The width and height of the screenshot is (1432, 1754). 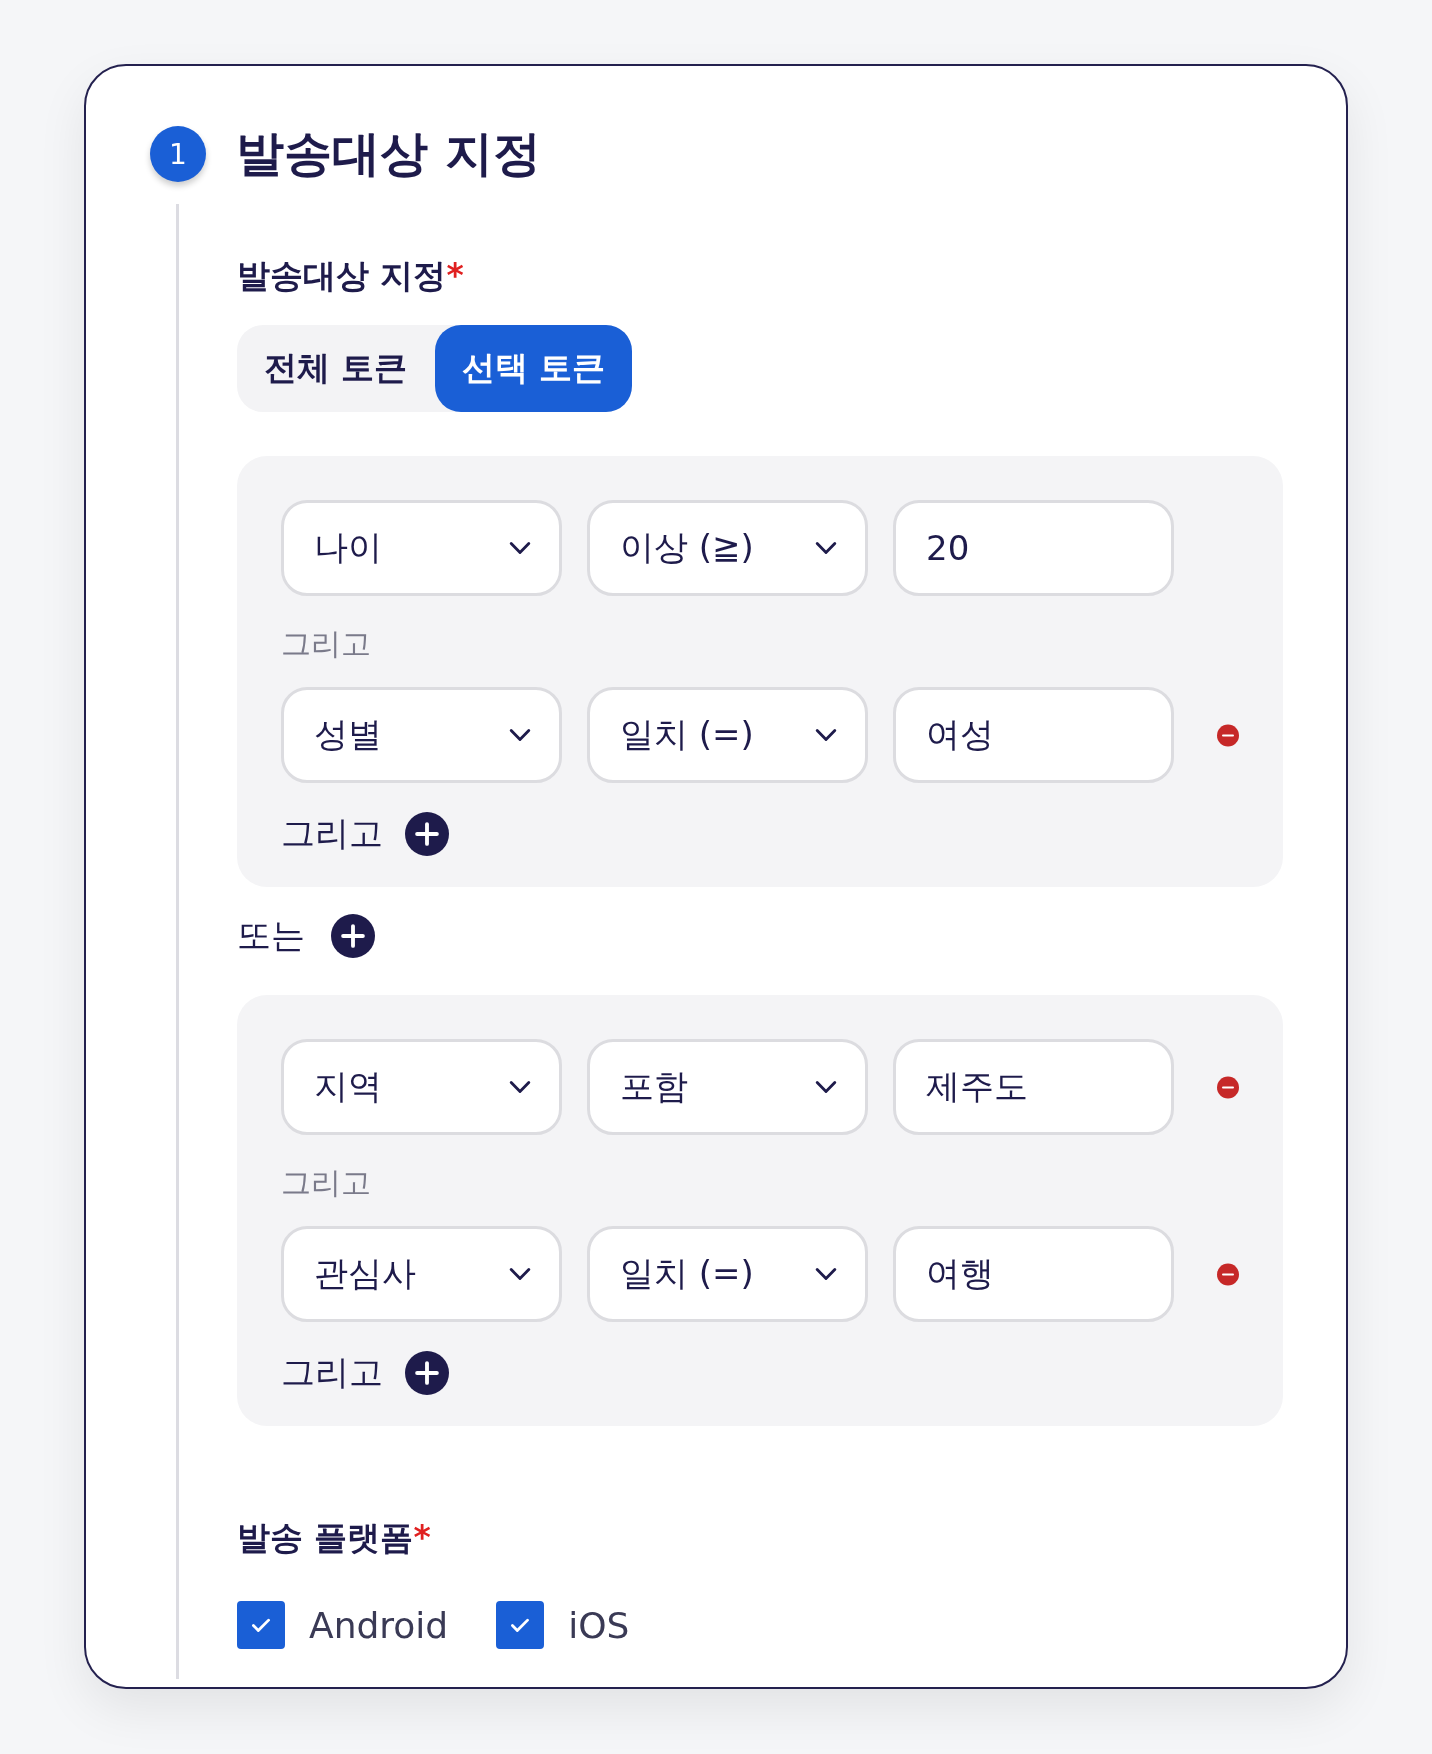 What do you see at coordinates (1033, 1274) in the screenshot?
I see `value-input: 여행` at bounding box center [1033, 1274].